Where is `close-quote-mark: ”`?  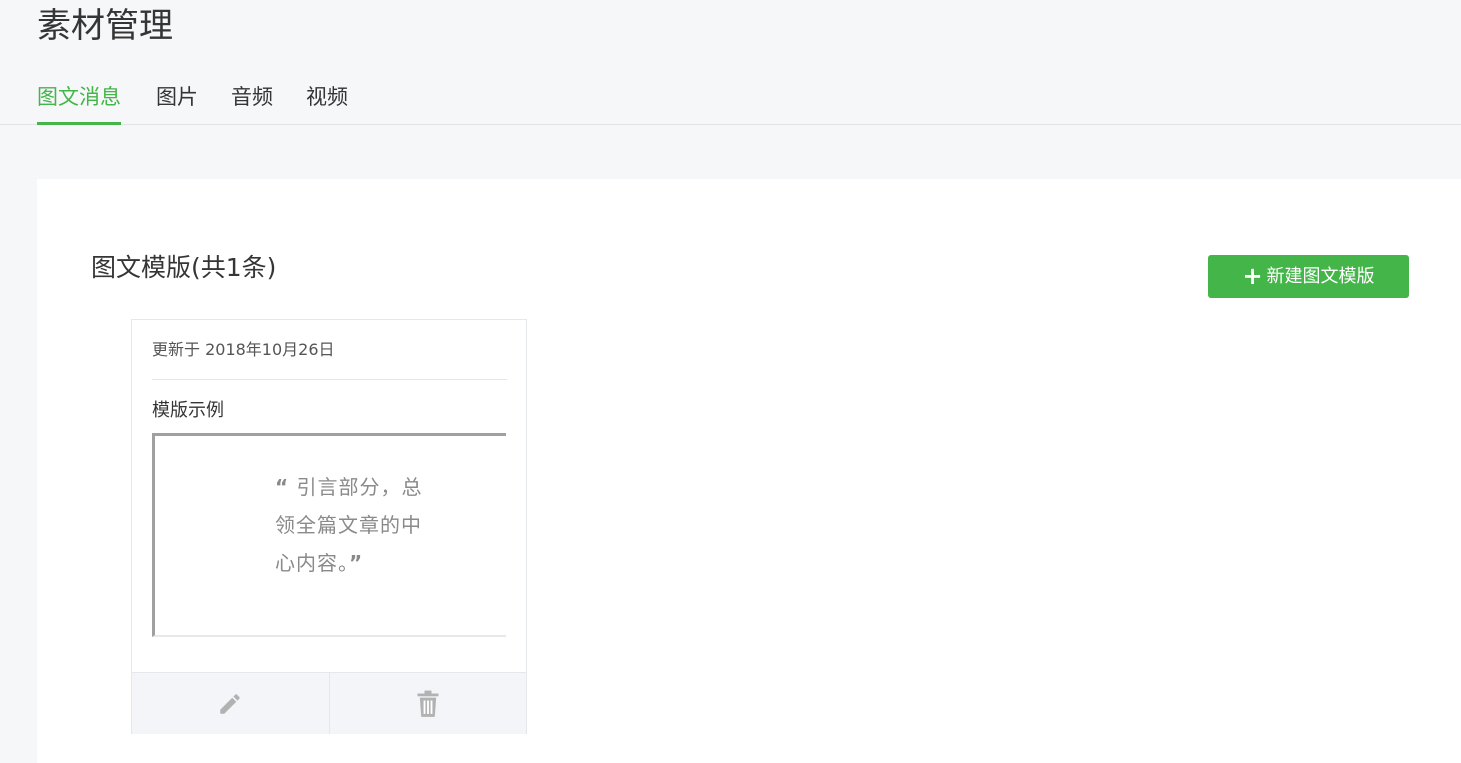
close-quote-mark: ” is located at coordinates (356, 563).